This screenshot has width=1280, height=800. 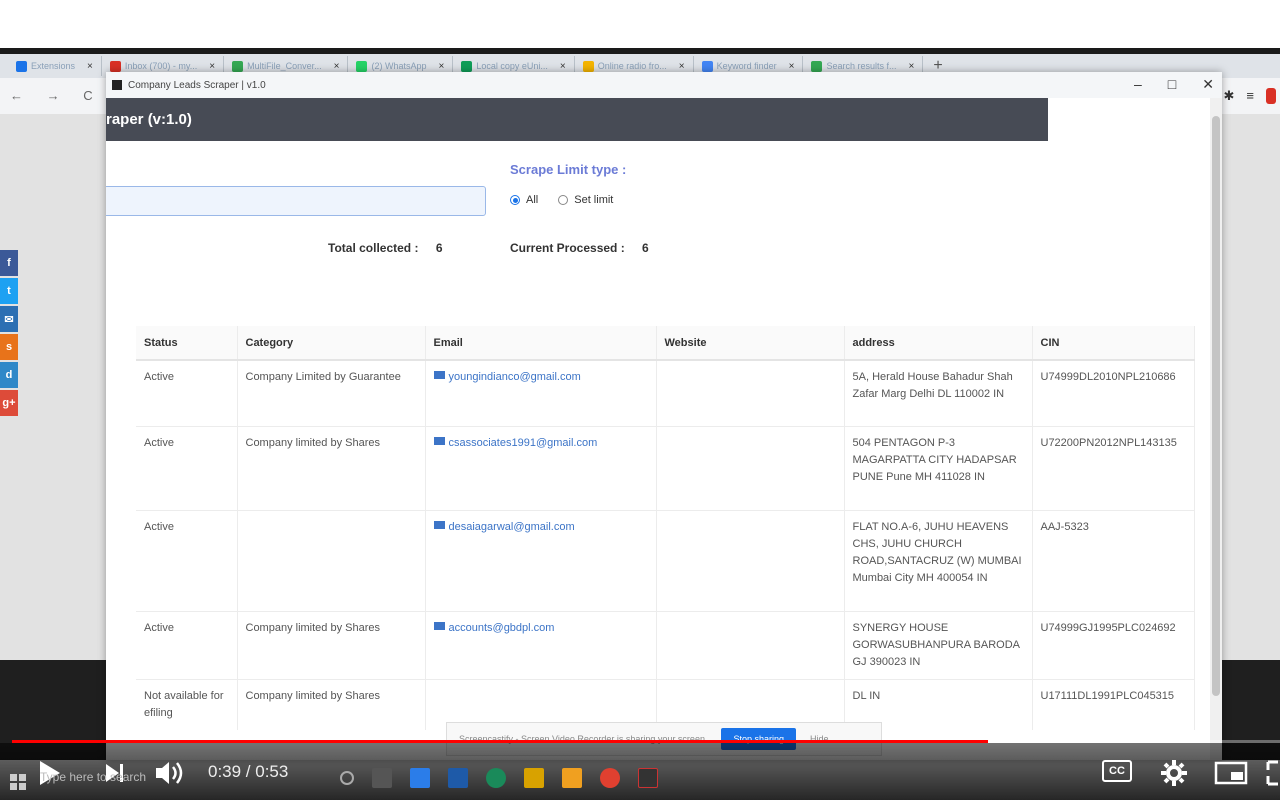 I want to click on captions-icon: CC, so click(x=1117, y=771).